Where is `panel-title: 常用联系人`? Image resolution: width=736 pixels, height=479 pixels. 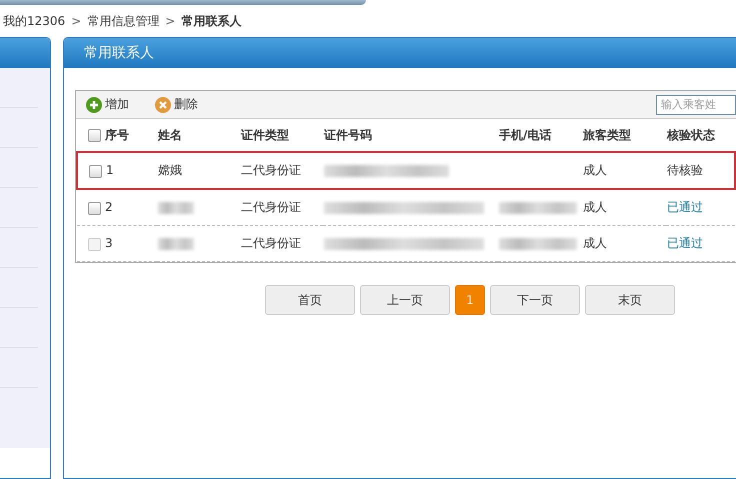 panel-title: 常用联系人 is located at coordinates (119, 53).